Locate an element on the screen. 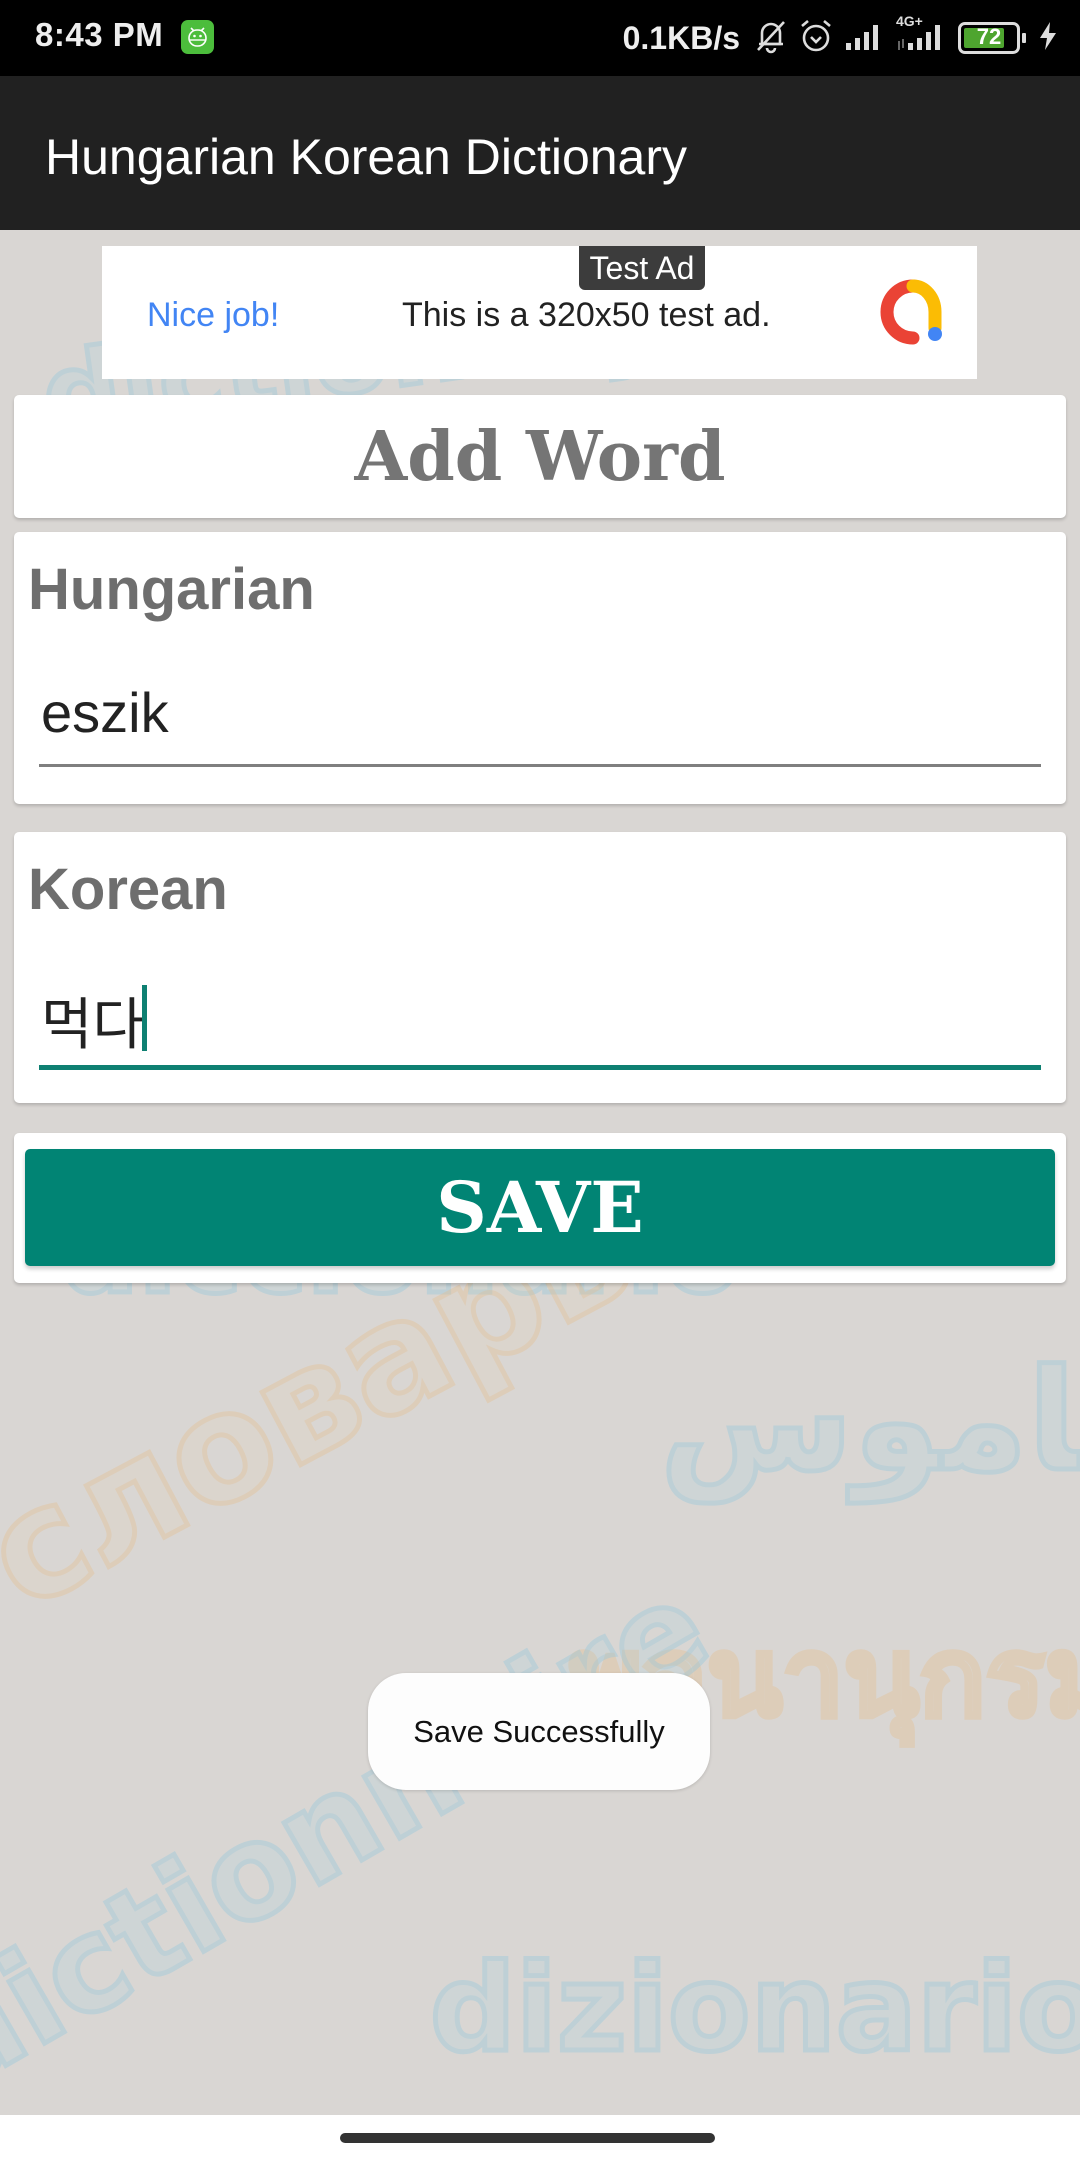  alarm-icon is located at coordinates (816, 38).